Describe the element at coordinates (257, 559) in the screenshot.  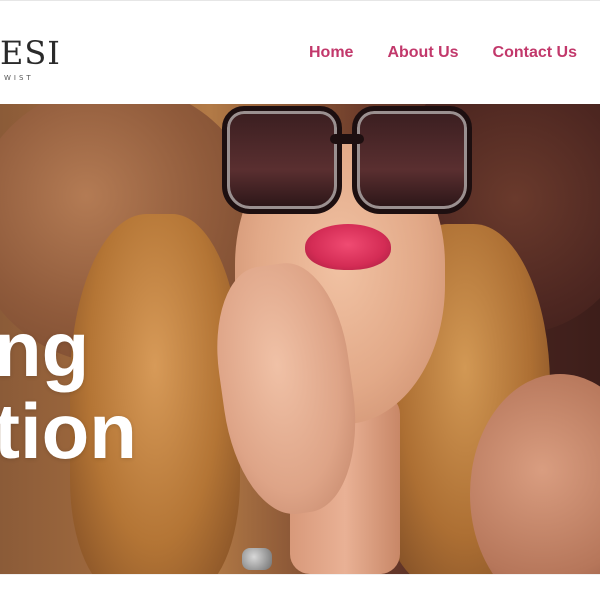
I see `bracelet` at that location.